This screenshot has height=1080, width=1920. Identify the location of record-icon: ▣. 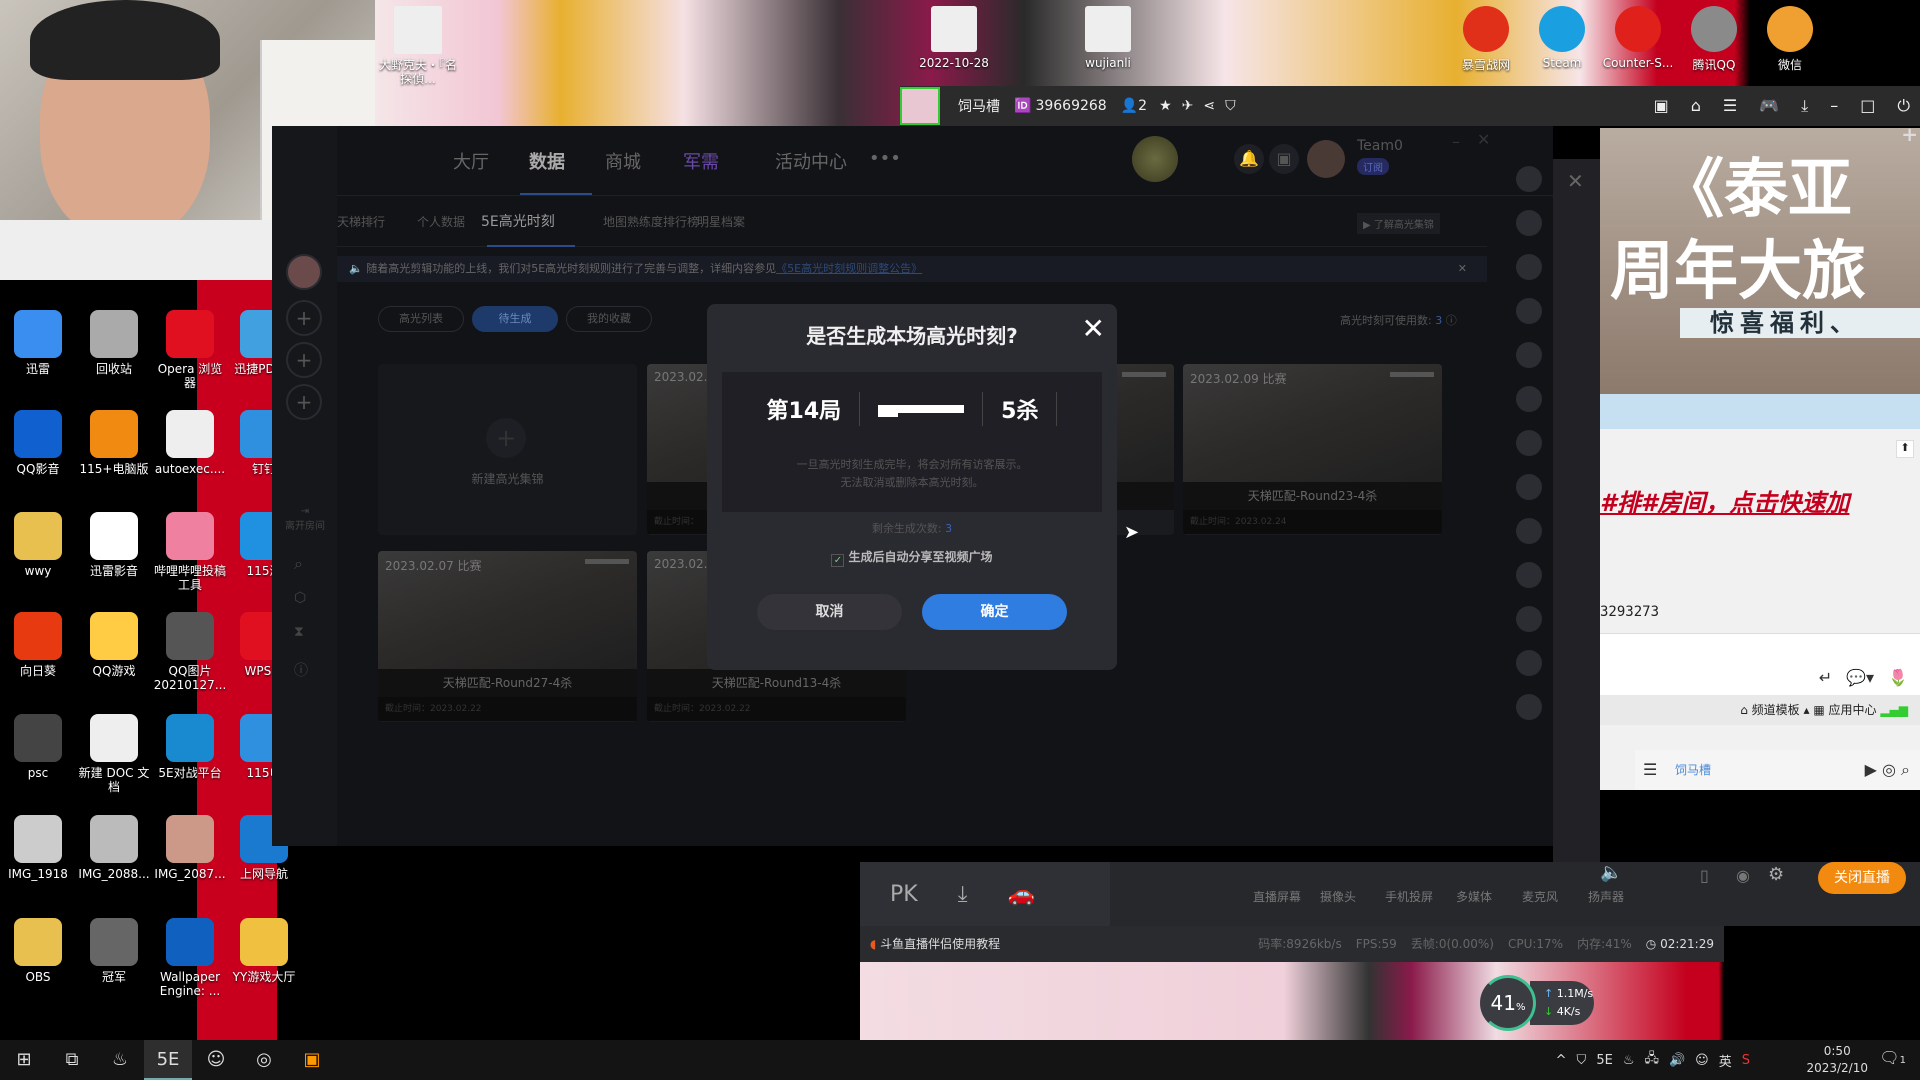
(1661, 106).